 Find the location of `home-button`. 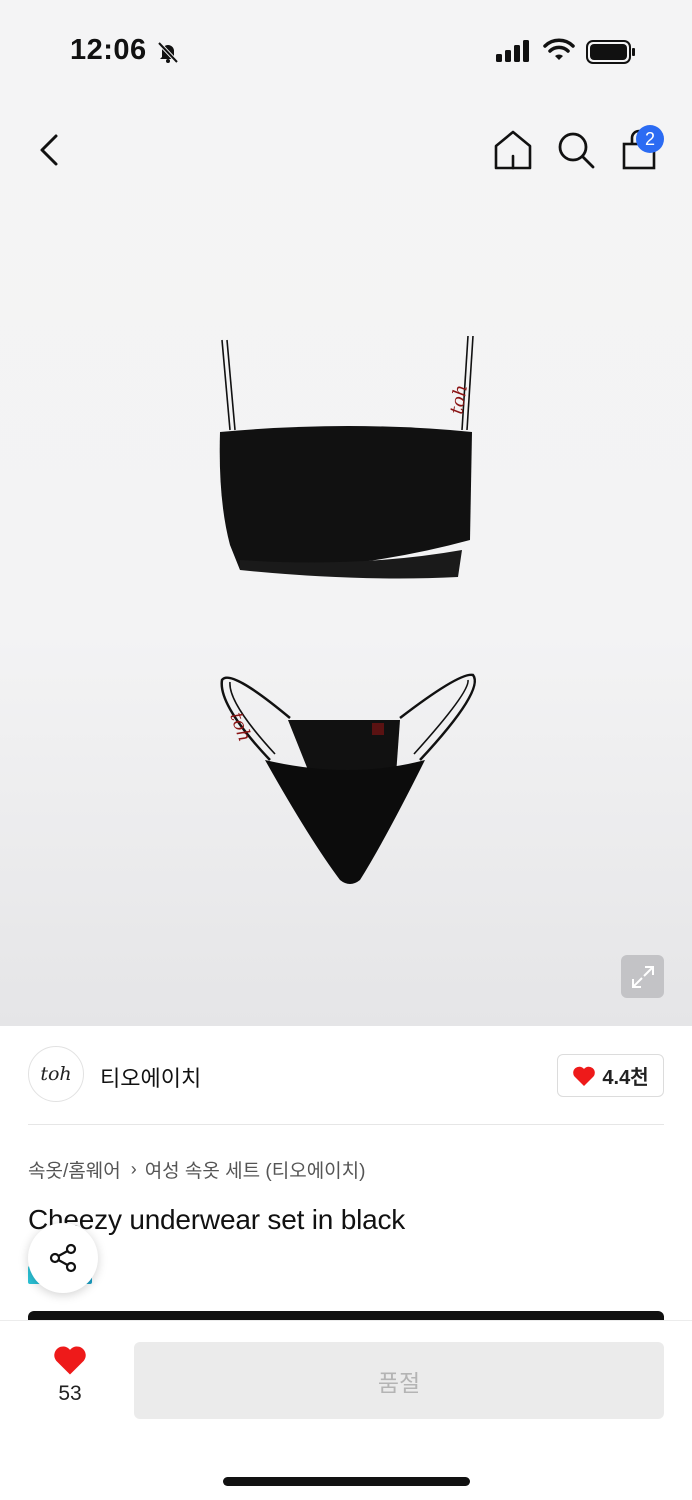

home-button is located at coordinates (513, 150).